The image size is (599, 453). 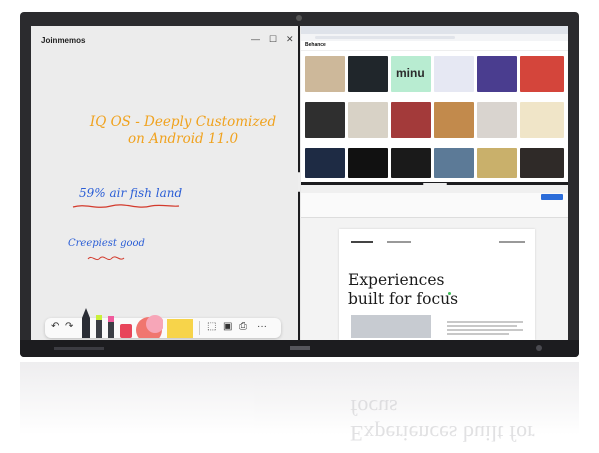 I want to click on squiggle-underline, so click(x=126, y=206).